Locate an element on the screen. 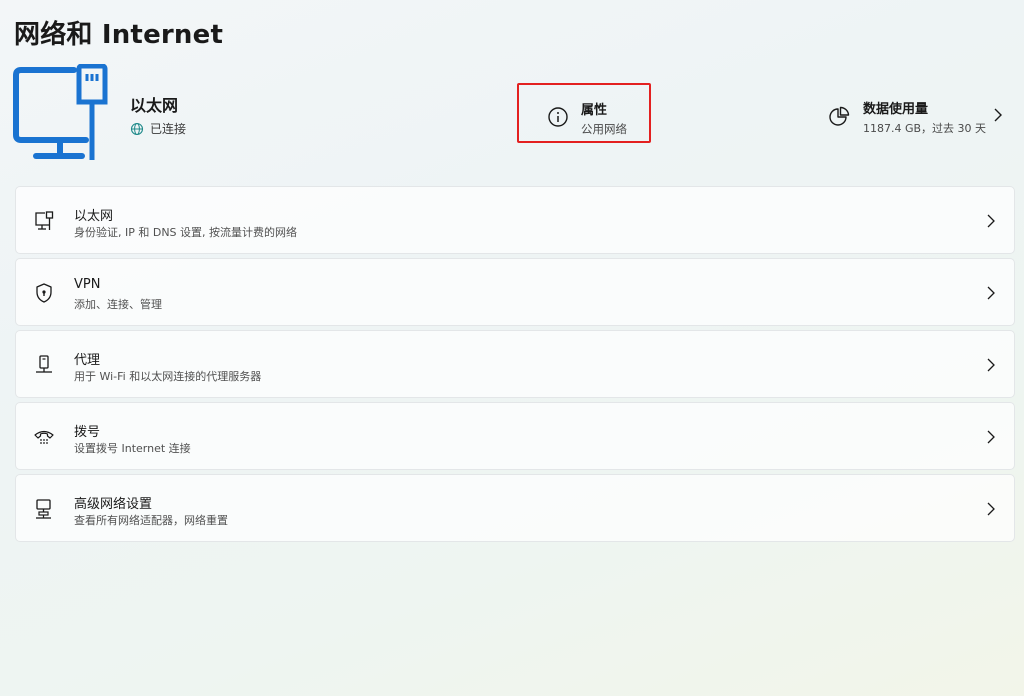 The width and height of the screenshot is (1024, 696). network-profile-type: 公用网络 is located at coordinates (604, 129).